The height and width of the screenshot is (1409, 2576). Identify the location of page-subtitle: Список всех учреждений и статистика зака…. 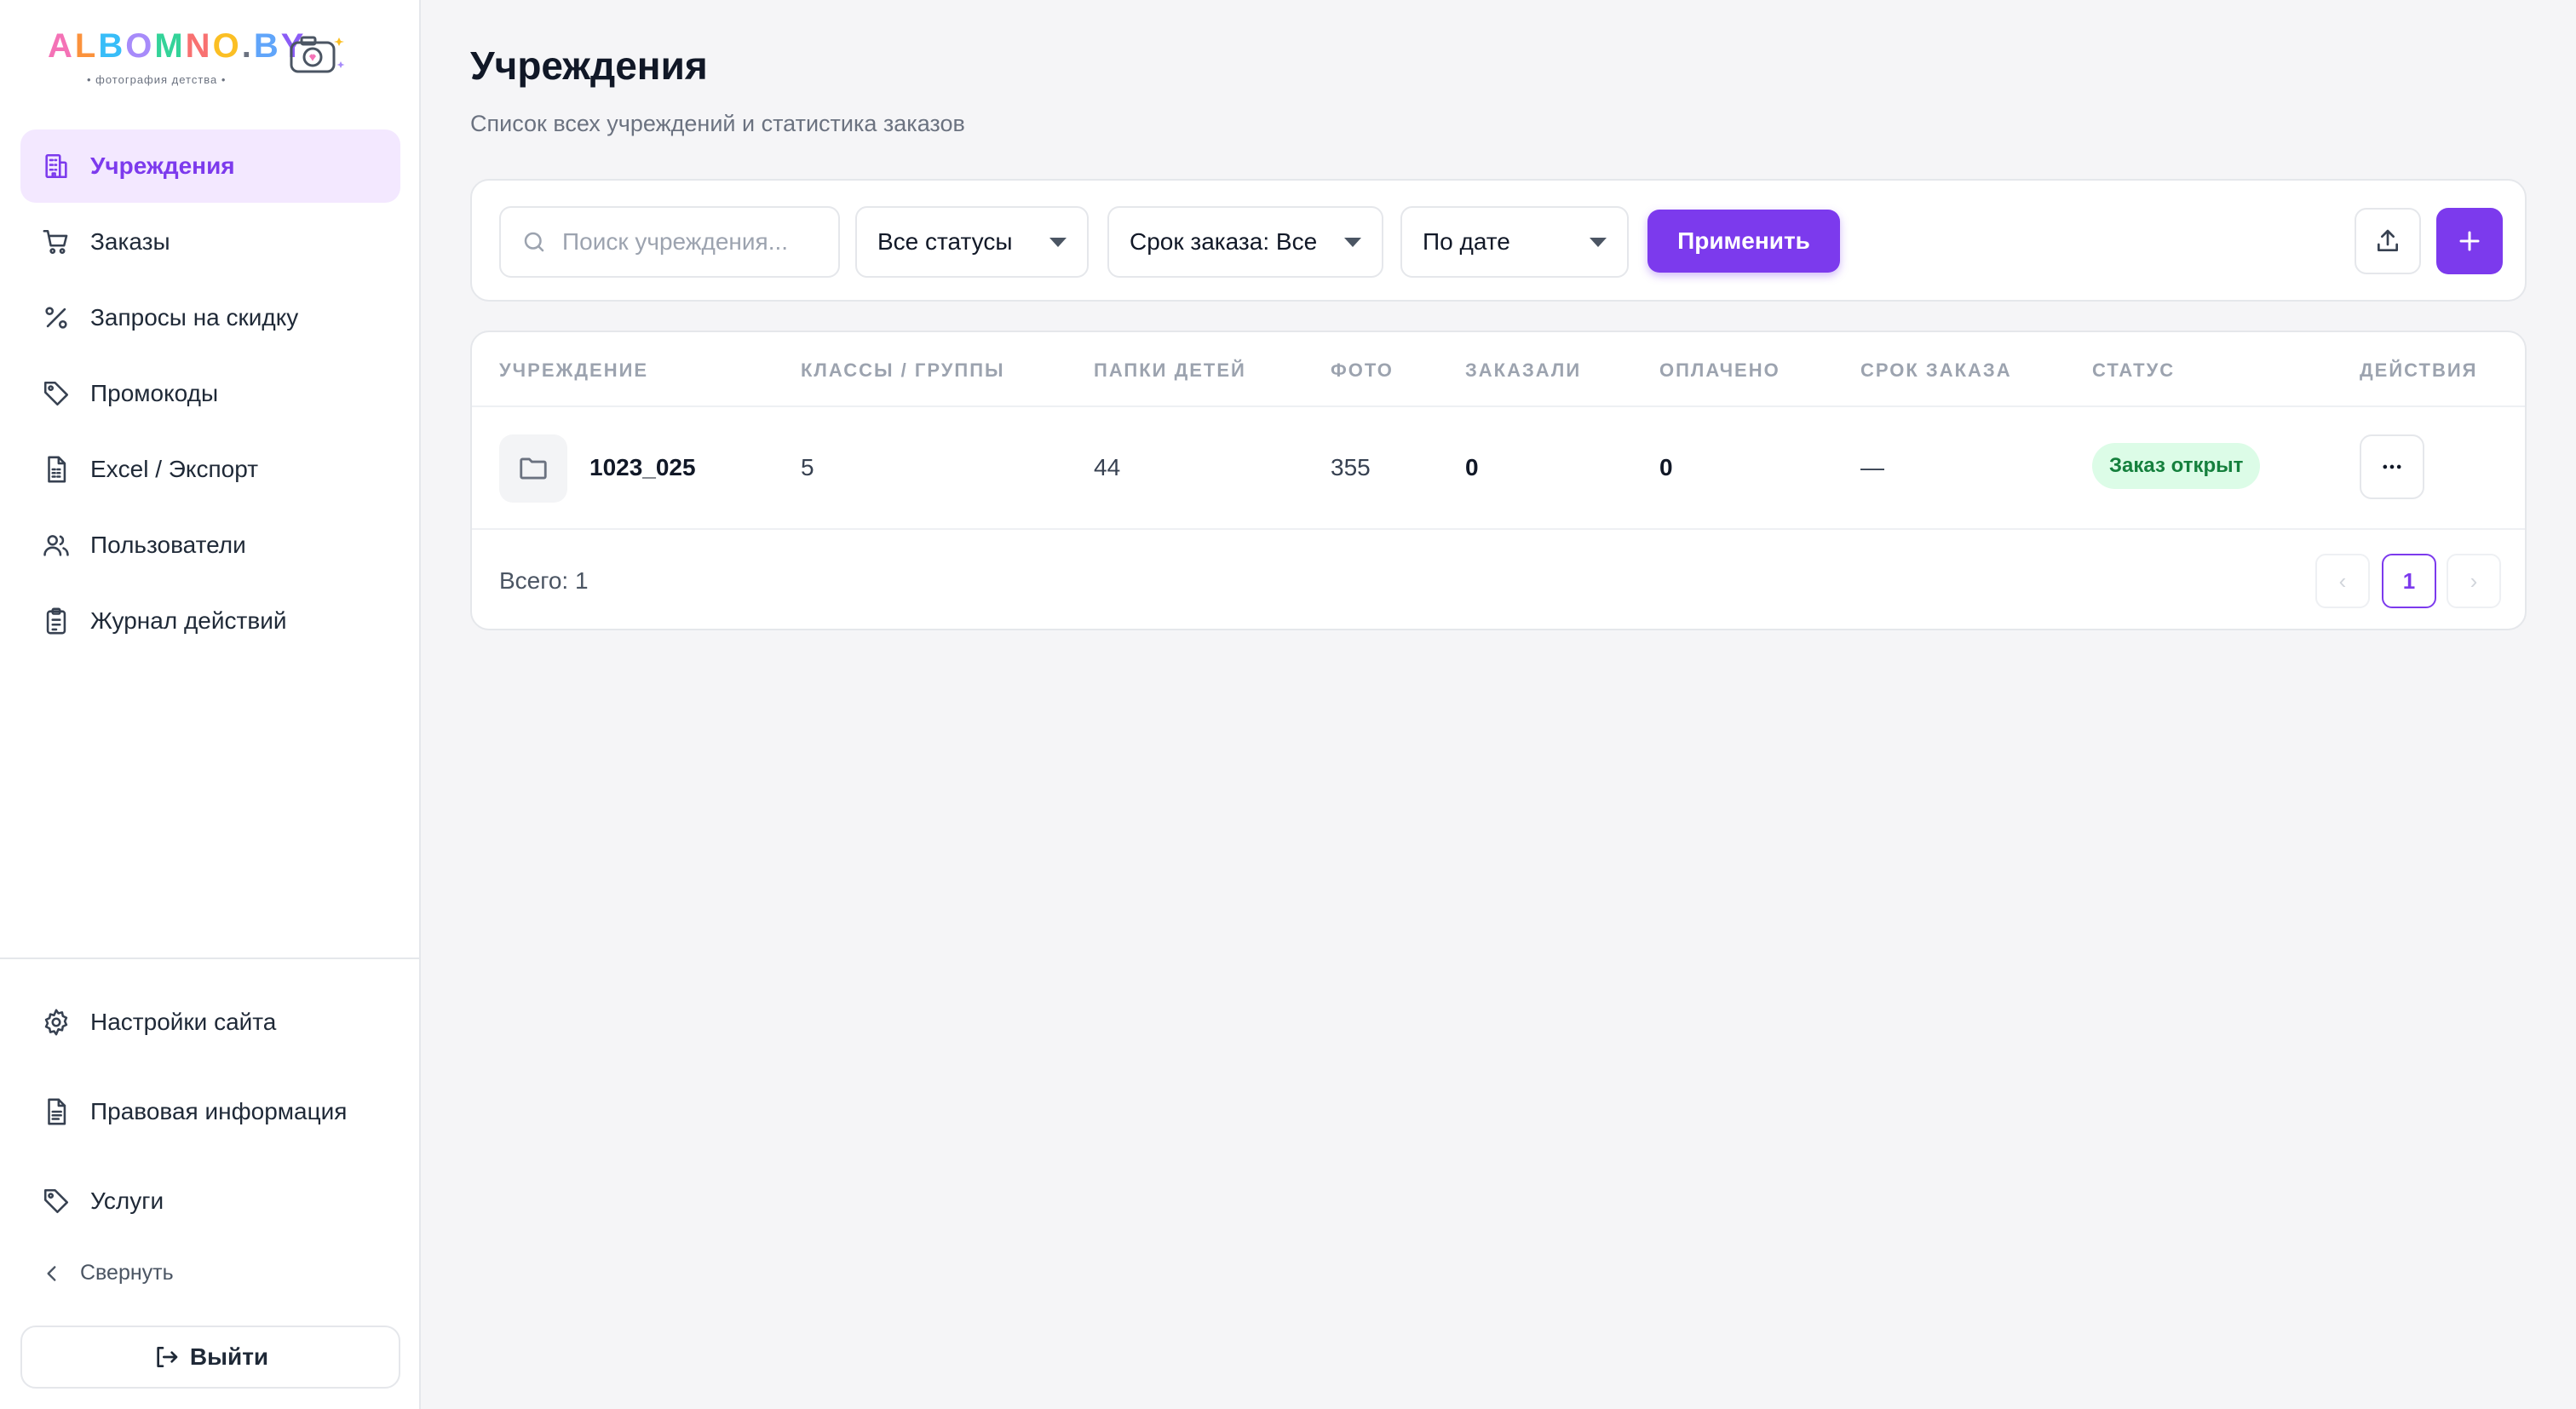
(718, 123).